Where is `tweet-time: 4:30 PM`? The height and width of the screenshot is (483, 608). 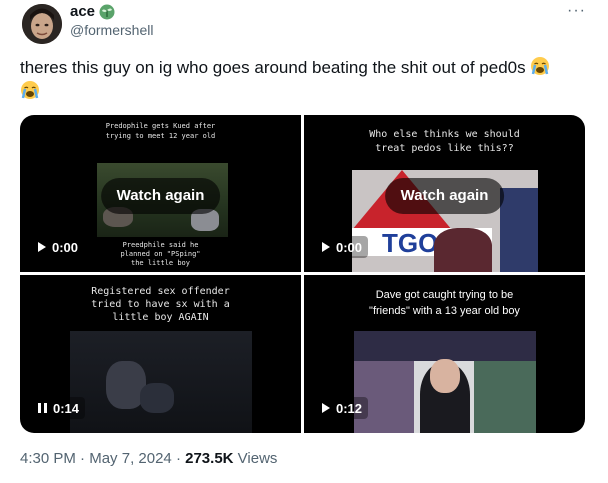 tweet-time: 4:30 PM is located at coordinates (48, 458).